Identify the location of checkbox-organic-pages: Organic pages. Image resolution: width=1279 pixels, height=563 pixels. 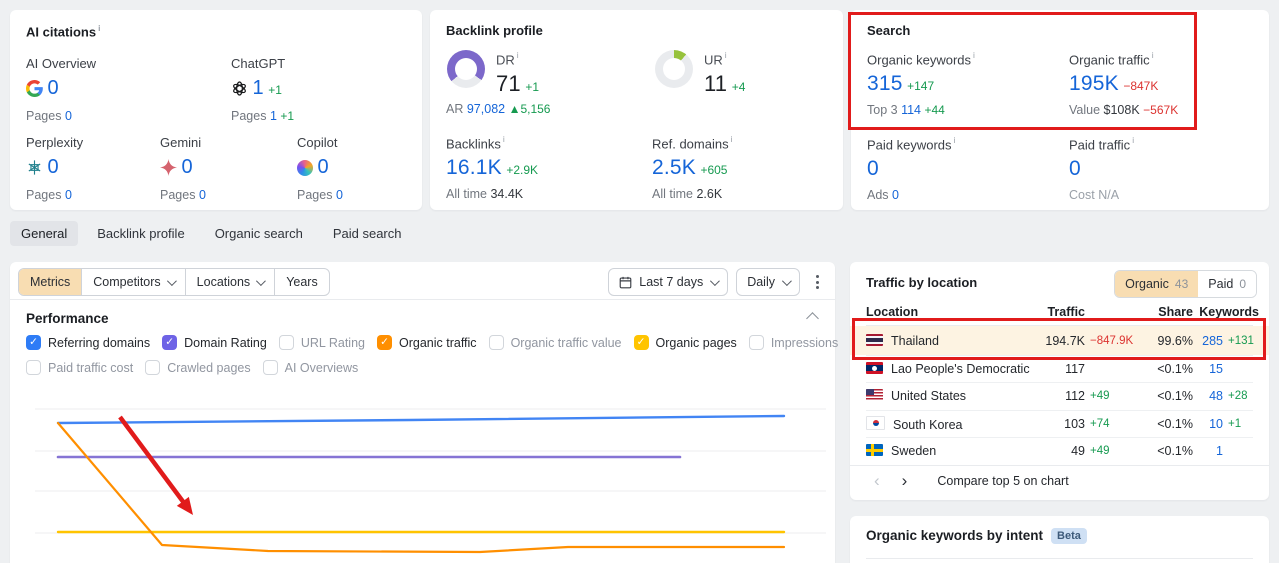
(685, 342).